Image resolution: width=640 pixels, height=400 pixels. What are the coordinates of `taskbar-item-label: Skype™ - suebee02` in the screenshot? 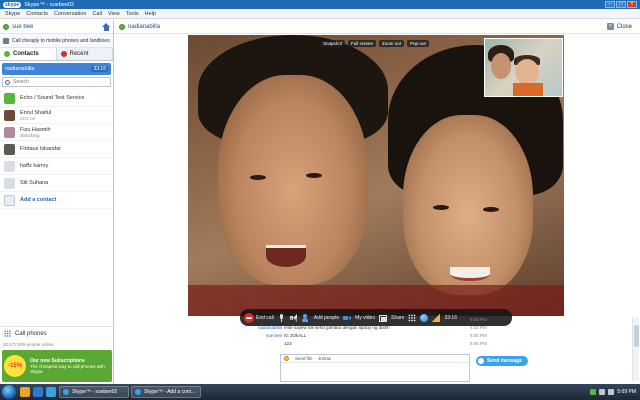 It's located at (95, 392).